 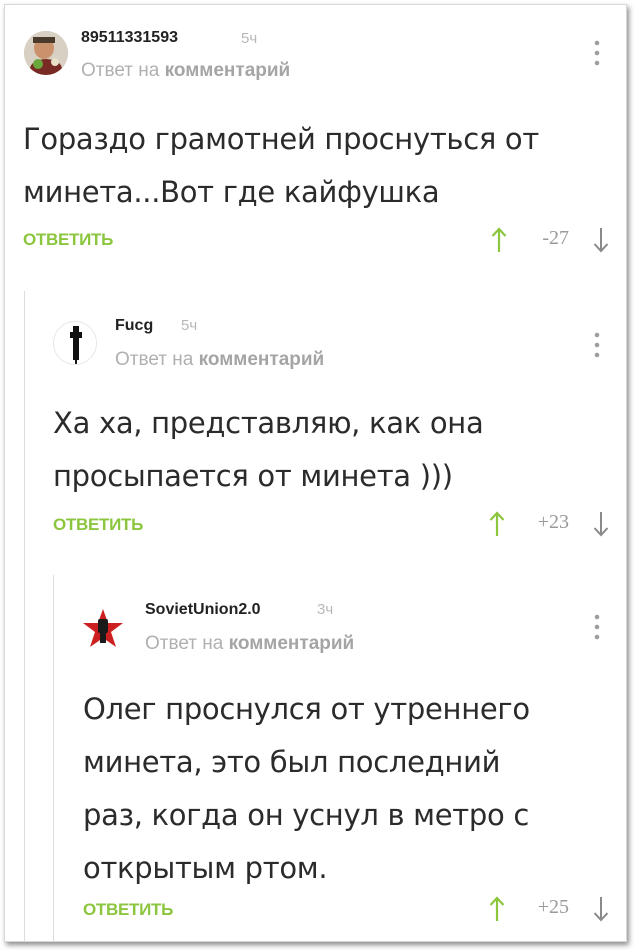 I want to click on user-avatar, so click(x=103, y=629).